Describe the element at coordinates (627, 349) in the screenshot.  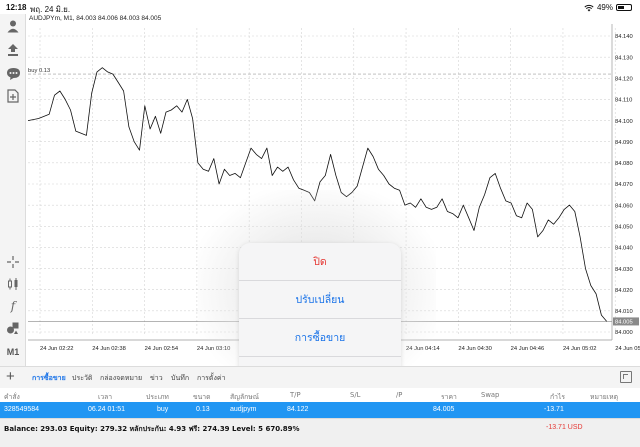
I see `x-tick-label: 24 Jun 05:18` at that location.